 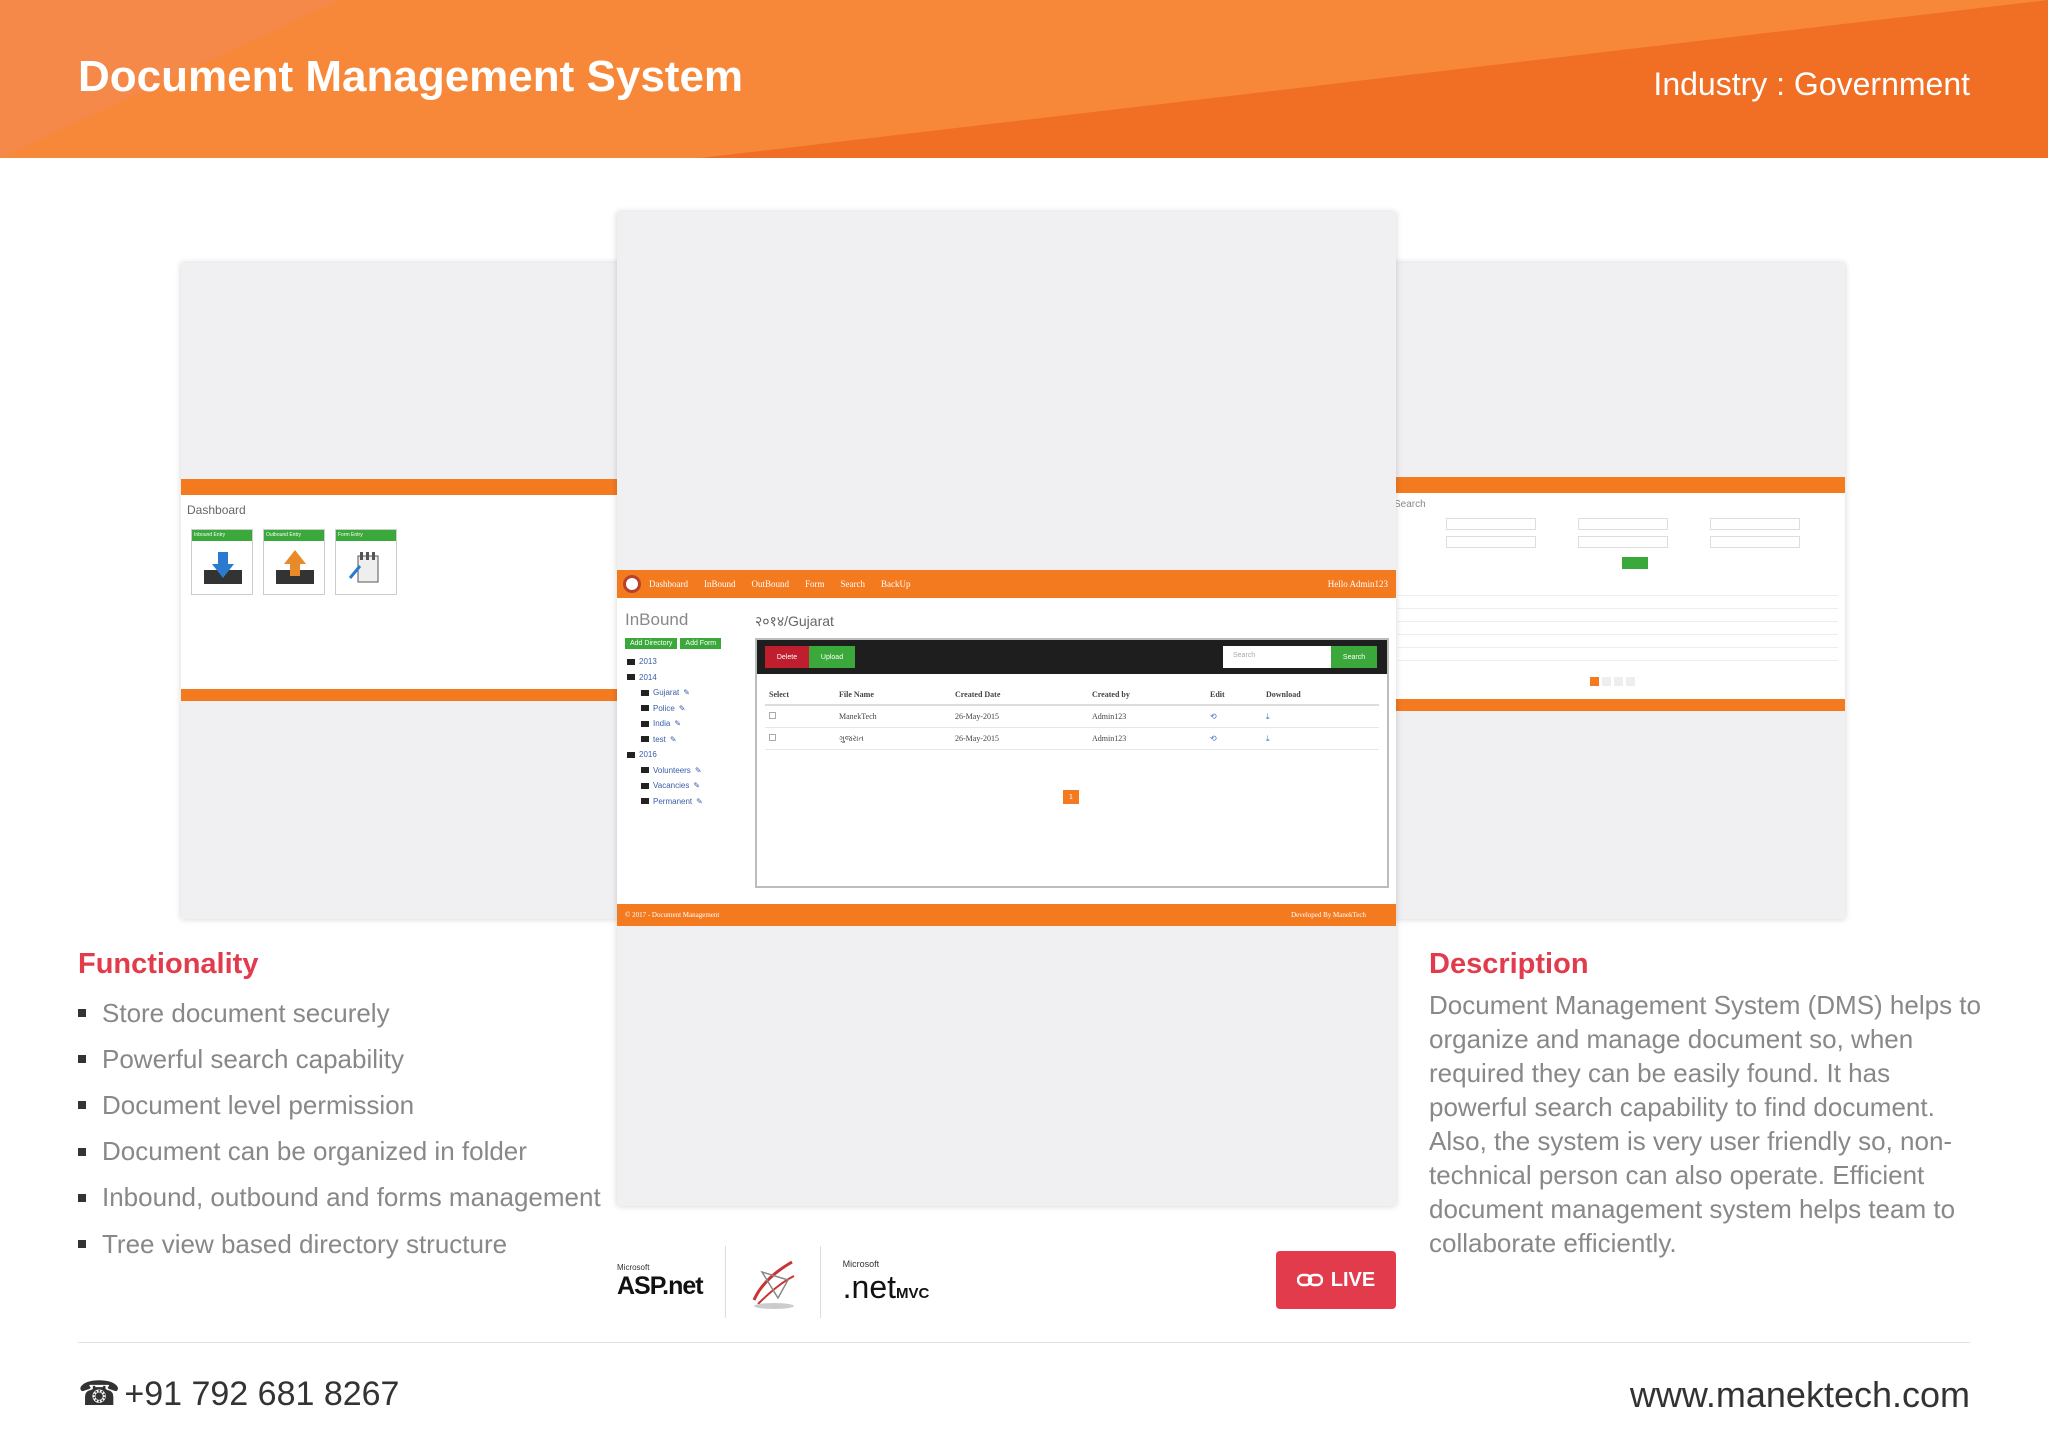 I want to click on form-icon, so click(x=363, y=567).